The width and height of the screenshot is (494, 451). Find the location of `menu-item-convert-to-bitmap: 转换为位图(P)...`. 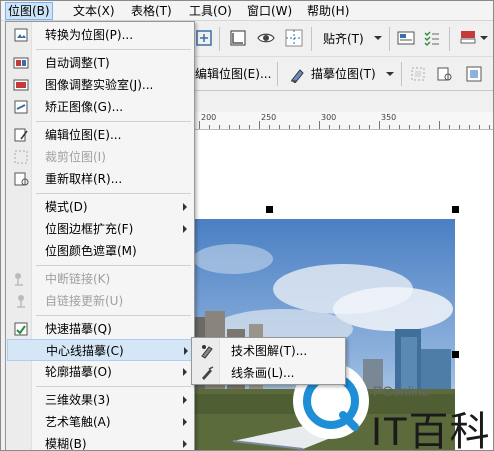

menu-item-convert-to-bitmap: 转换为位图(P)... is located at coordinates (100, 35).